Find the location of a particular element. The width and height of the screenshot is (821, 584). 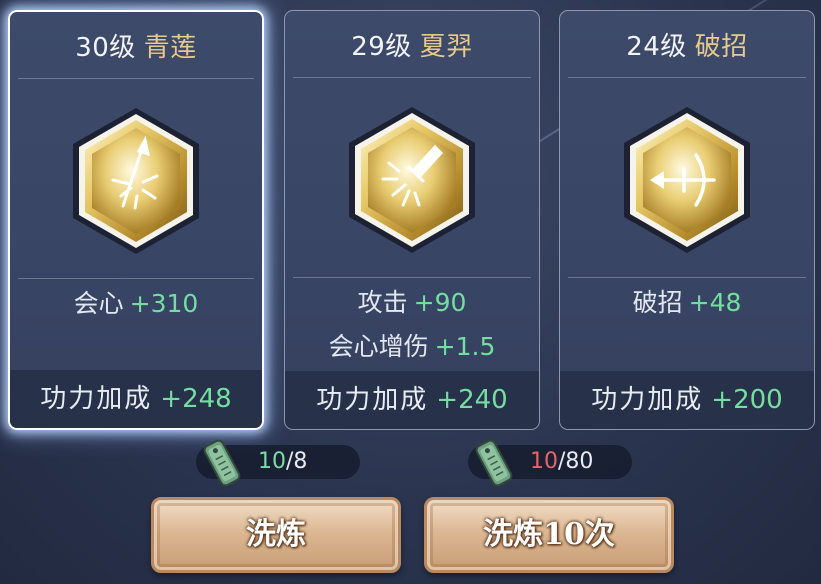

refine-10-times-button: 洗炼10次 is located at coordinates (549, 535).